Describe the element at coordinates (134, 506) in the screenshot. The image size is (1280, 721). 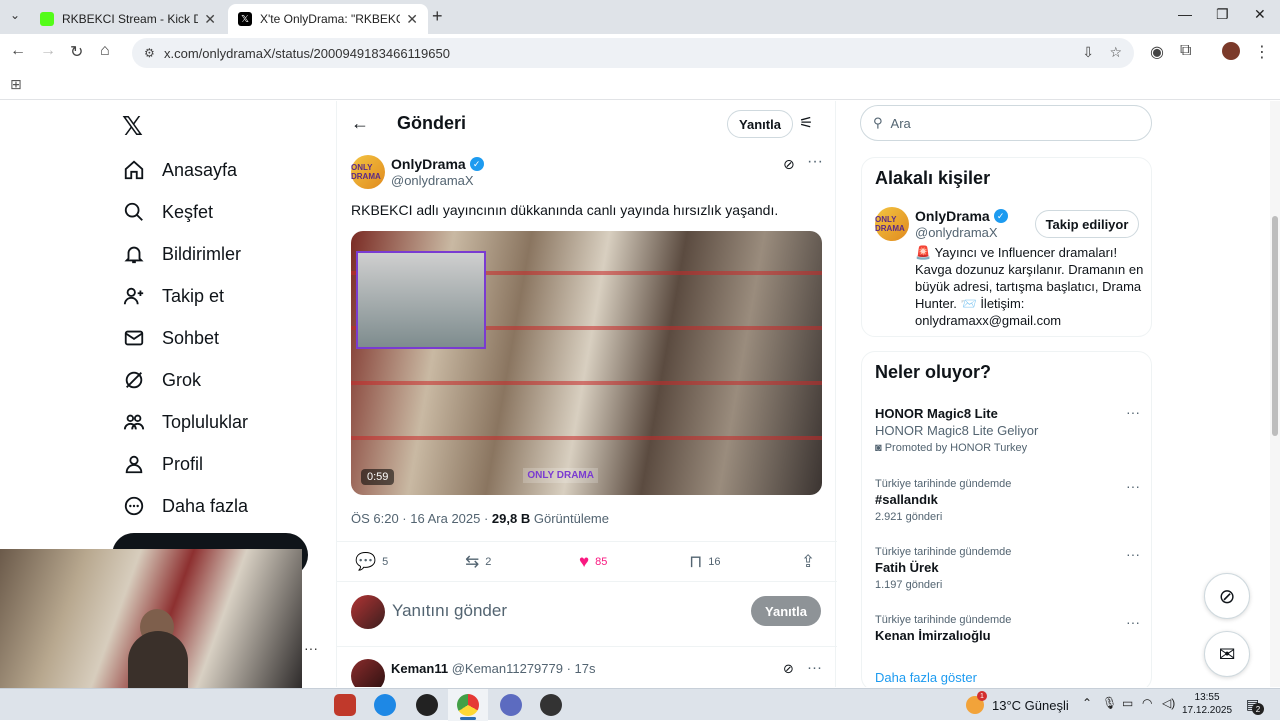
I see `more-circle-icon` at that location.